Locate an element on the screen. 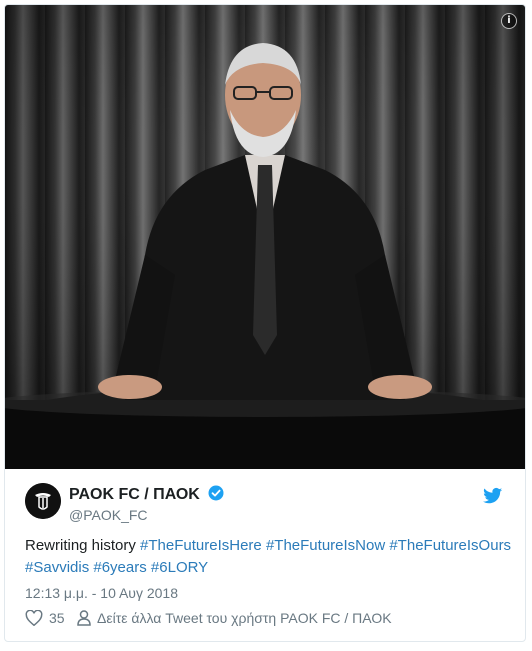 This screenshot has height=651, width=532. paok-logo-icon is located at coordinates (43, 501).